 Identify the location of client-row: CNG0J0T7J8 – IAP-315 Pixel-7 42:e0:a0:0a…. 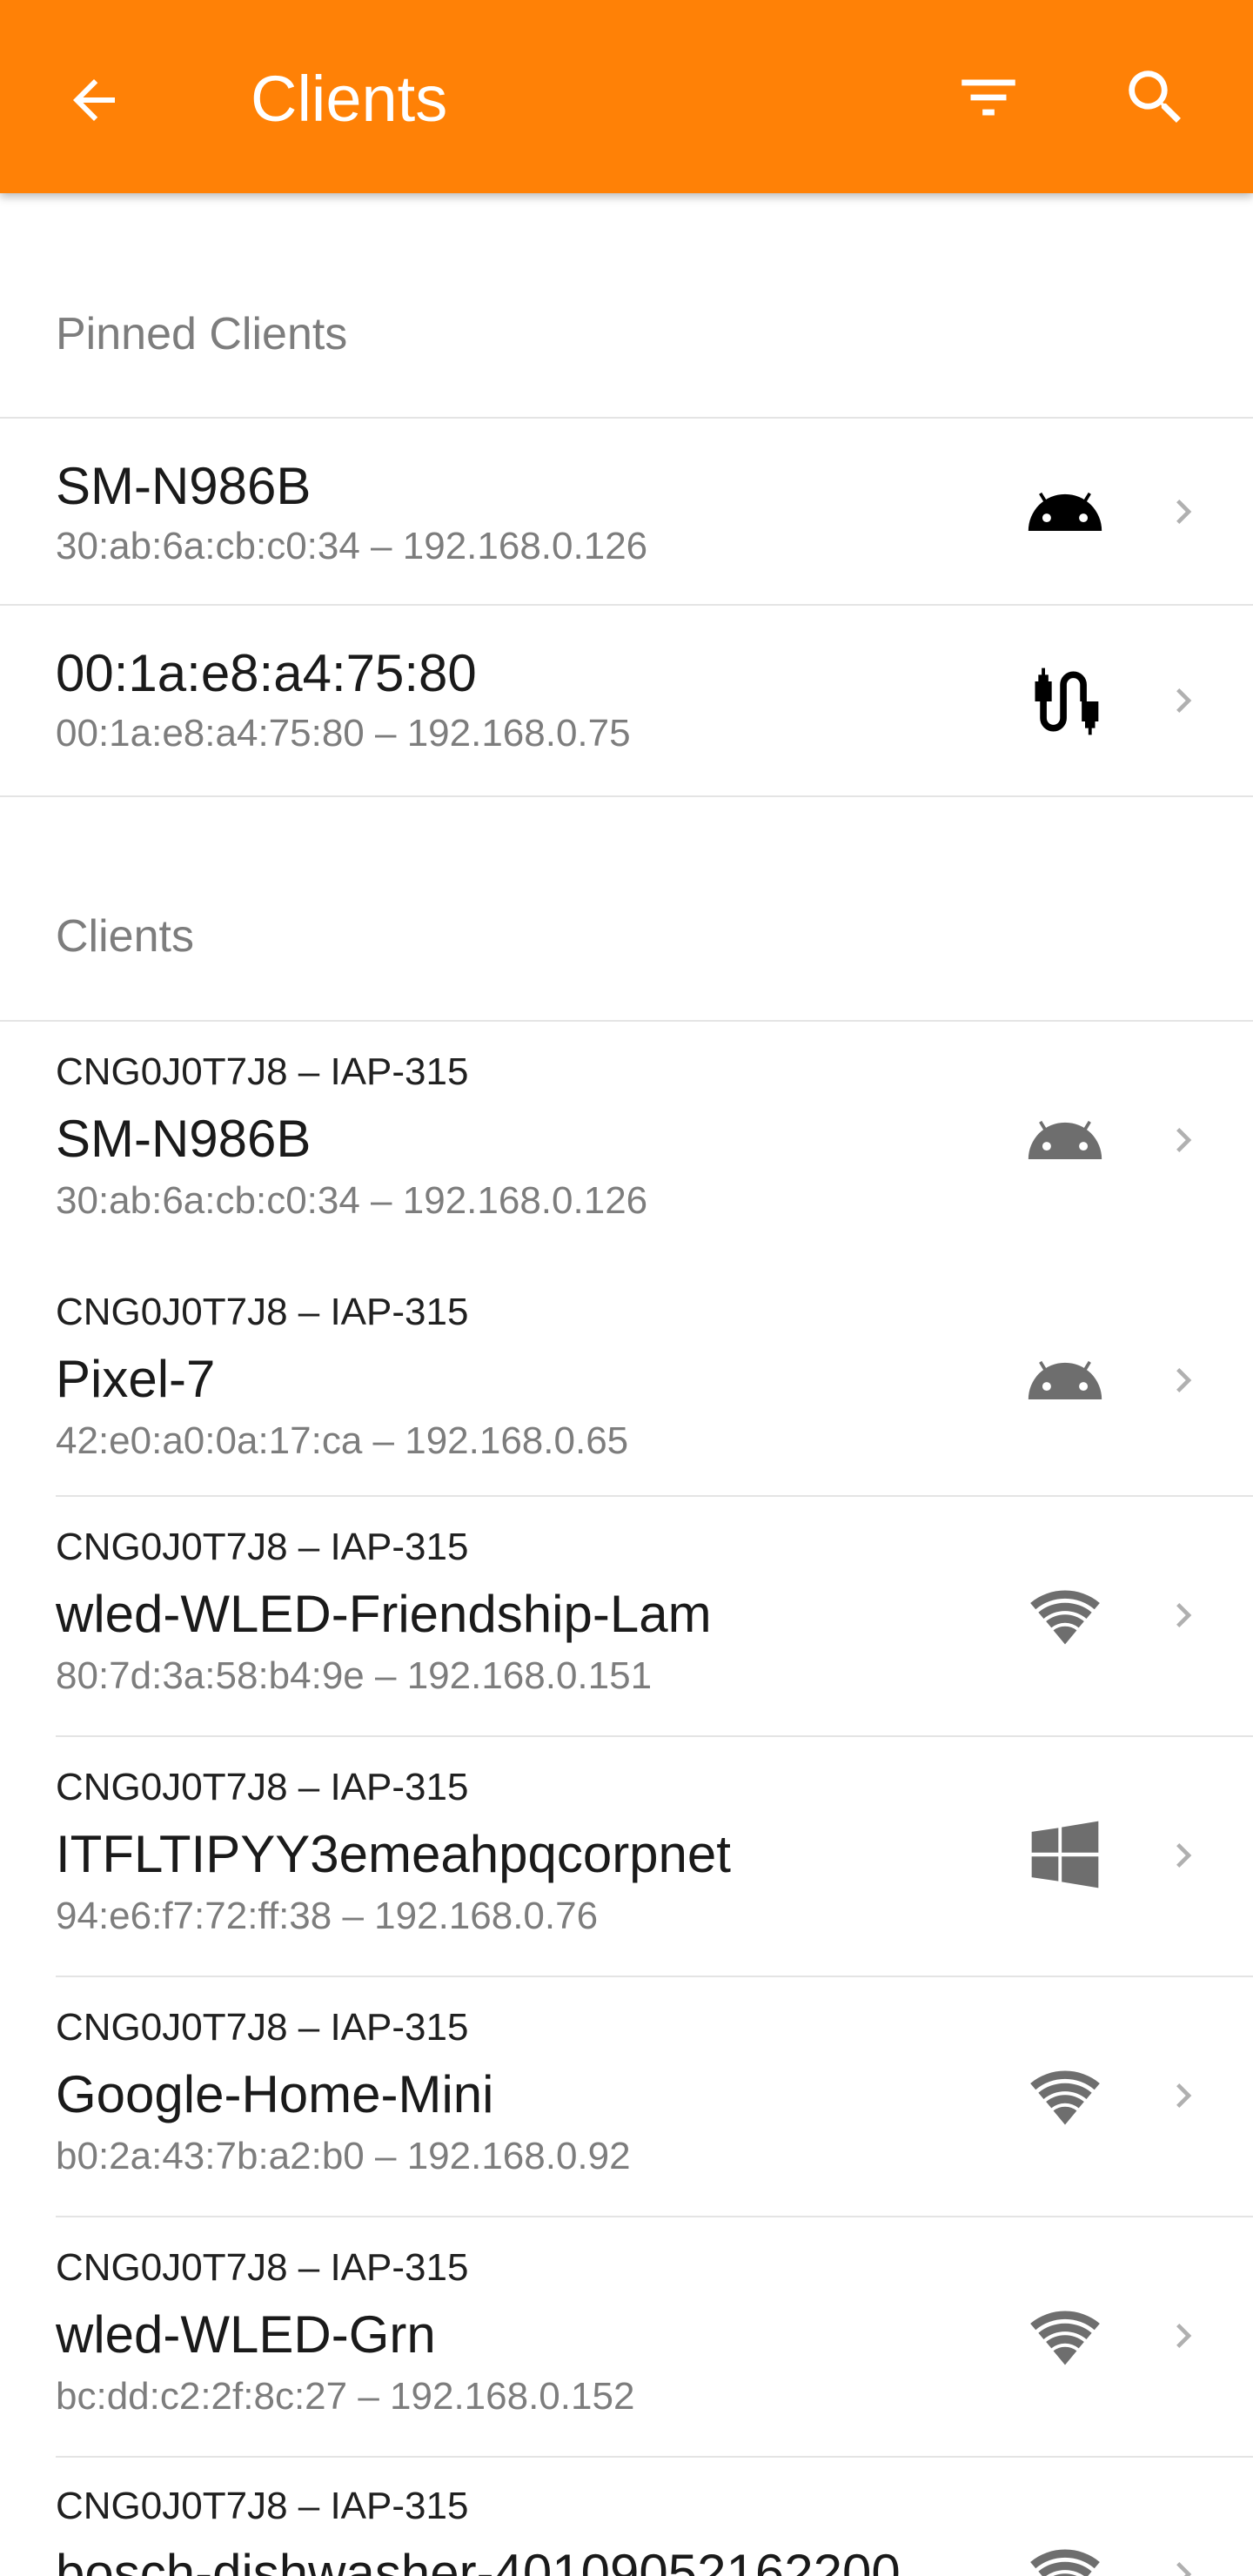
(626, 1379).